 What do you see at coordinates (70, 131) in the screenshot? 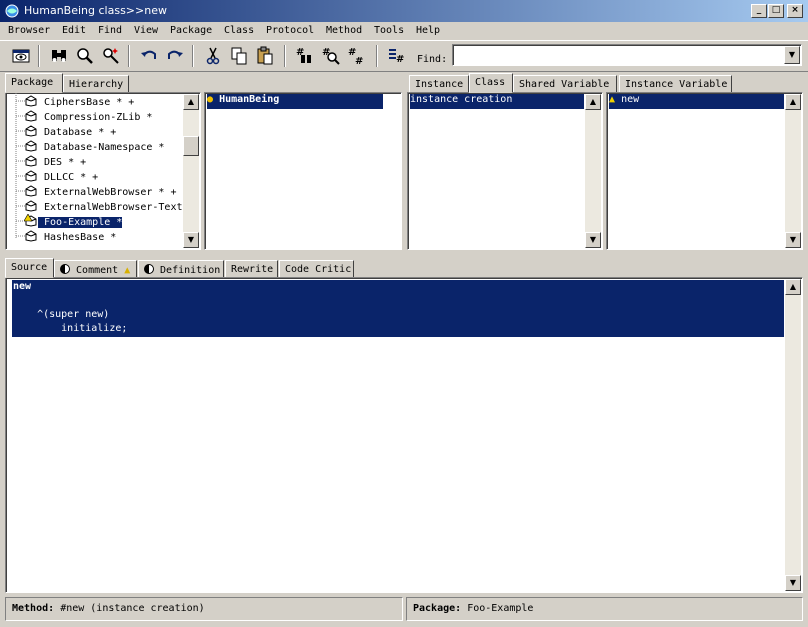
I see `package-item: Database * +` at bounding box center [70, 131].